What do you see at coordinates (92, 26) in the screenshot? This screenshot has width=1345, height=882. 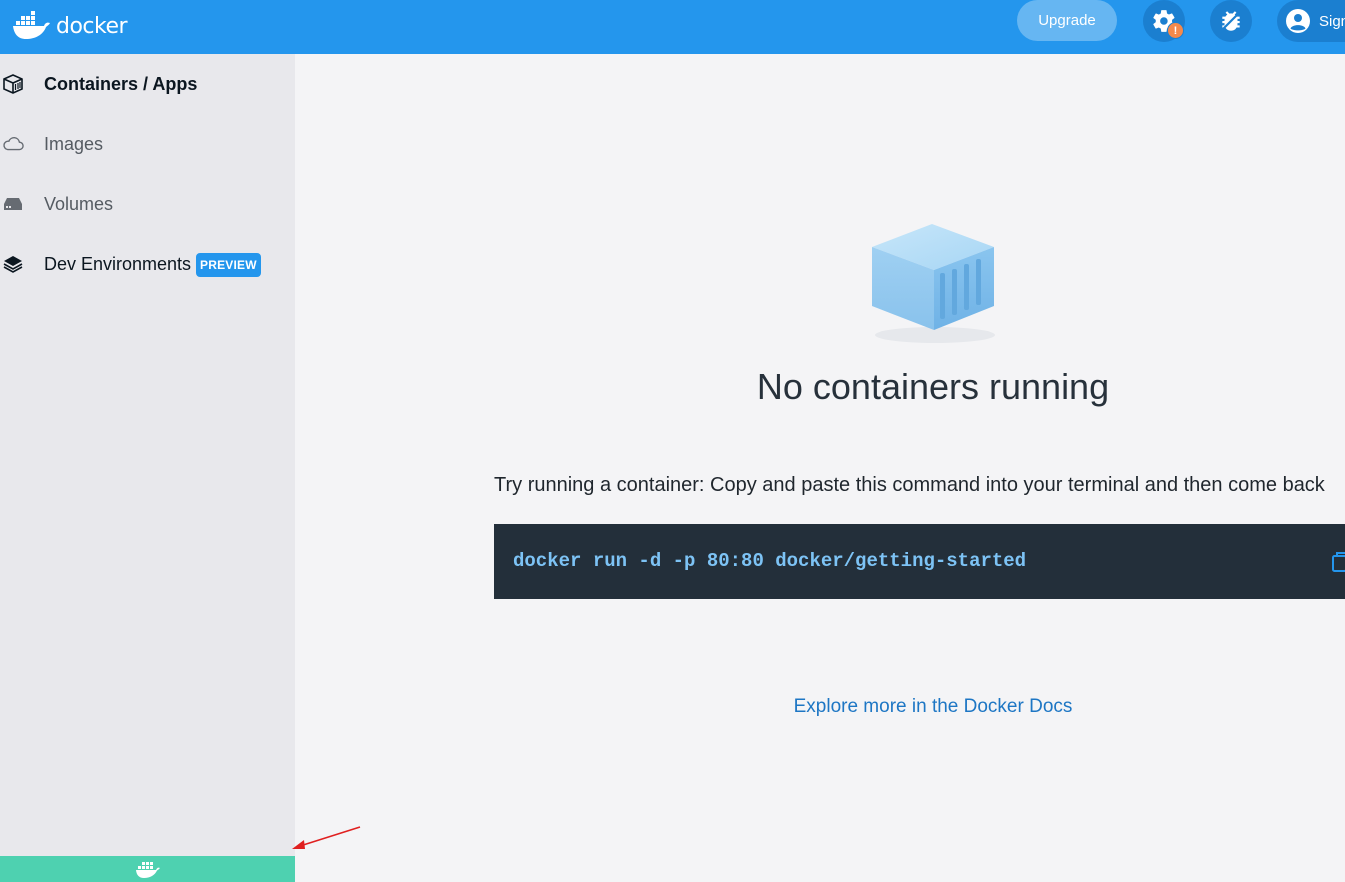 I see `logo-text: docker` at bounding box center [92, 26].